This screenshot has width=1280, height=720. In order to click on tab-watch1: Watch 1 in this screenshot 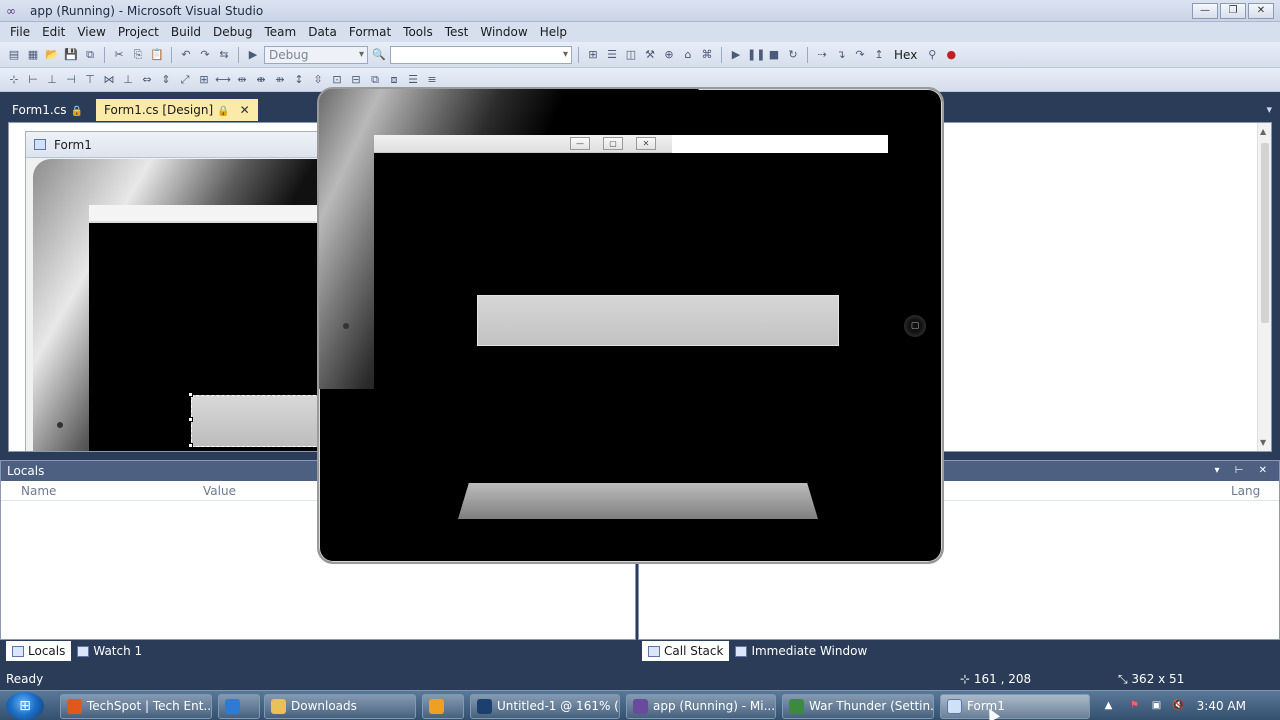, I will do `click(109, 651)`.